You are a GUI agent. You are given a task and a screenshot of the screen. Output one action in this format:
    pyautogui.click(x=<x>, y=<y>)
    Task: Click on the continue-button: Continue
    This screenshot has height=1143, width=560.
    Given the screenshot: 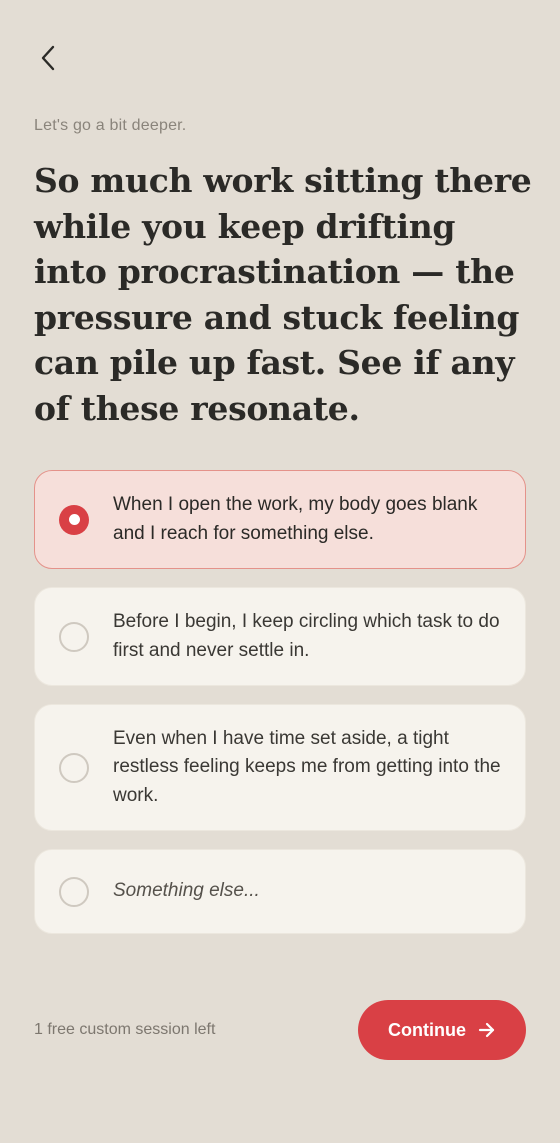 What is the action you would take?
    pyautogui.click(x=442, y=1030)
    